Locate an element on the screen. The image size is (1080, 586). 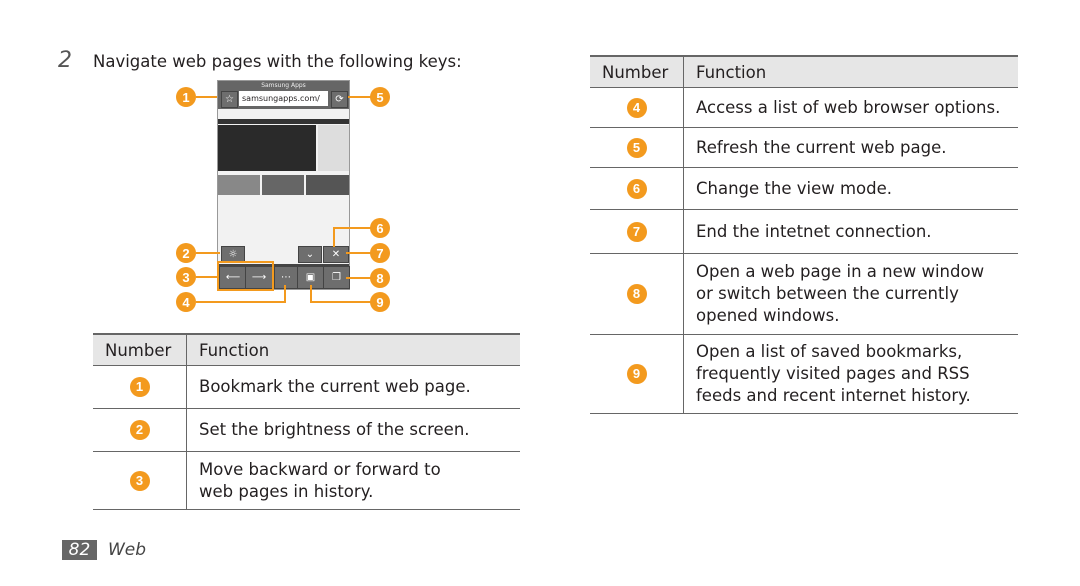
close-icon: ✕ is located at coordinates (336, 254).